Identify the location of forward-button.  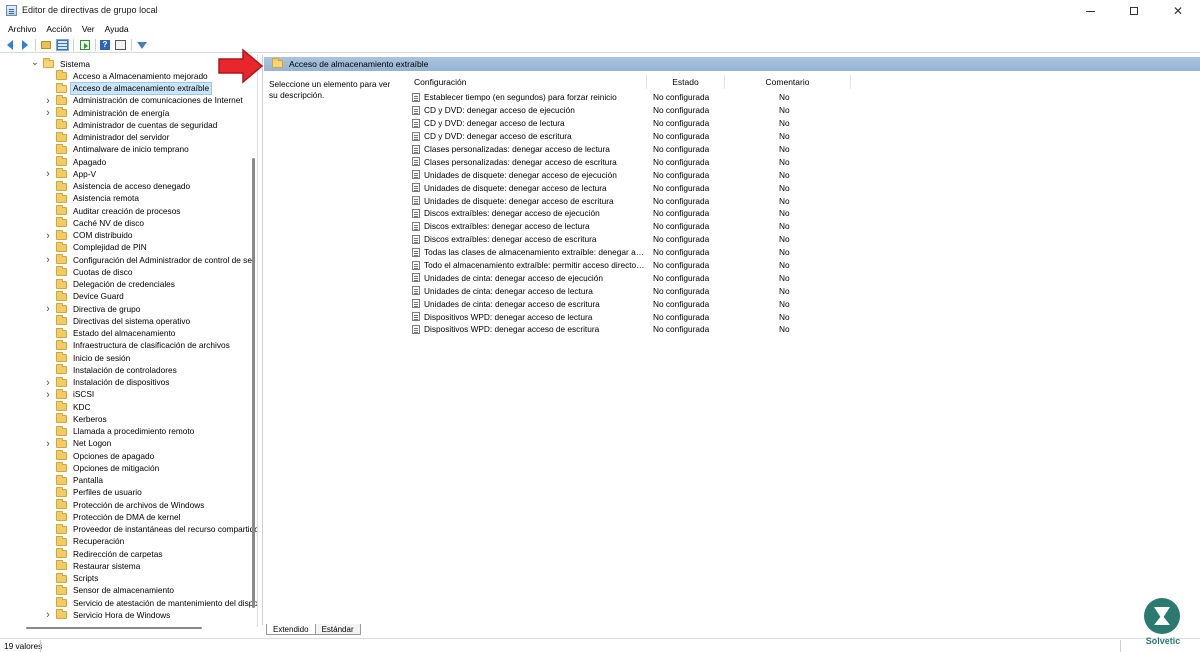
(25, 45).